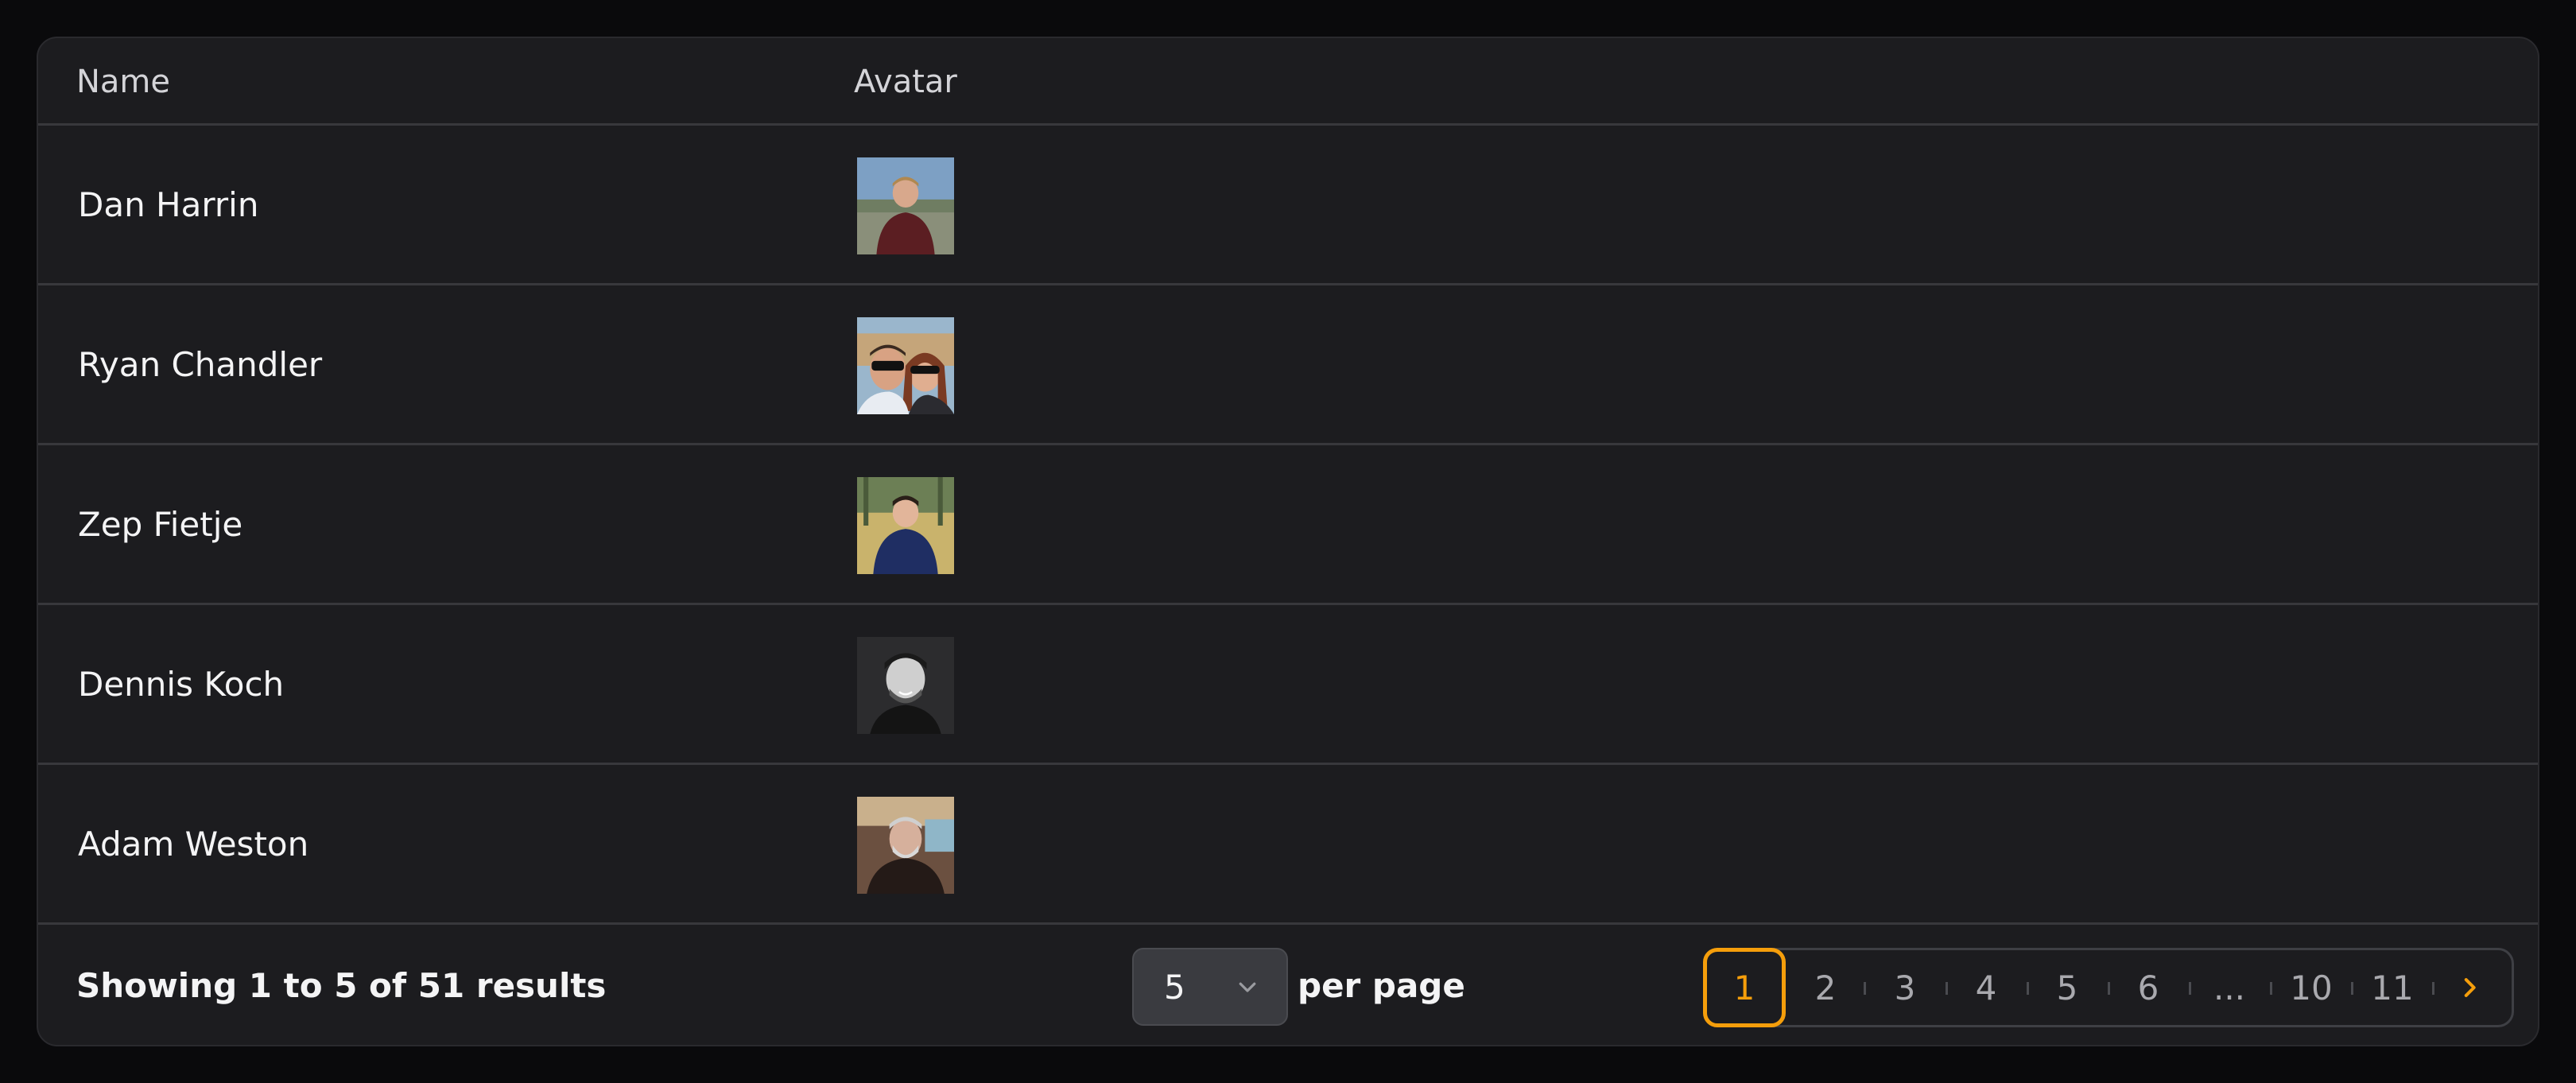  What do you see at coordinates (1248, 987) in the screenshot?
I see `chevron-down-icon` at bounding box center [1248, 987].